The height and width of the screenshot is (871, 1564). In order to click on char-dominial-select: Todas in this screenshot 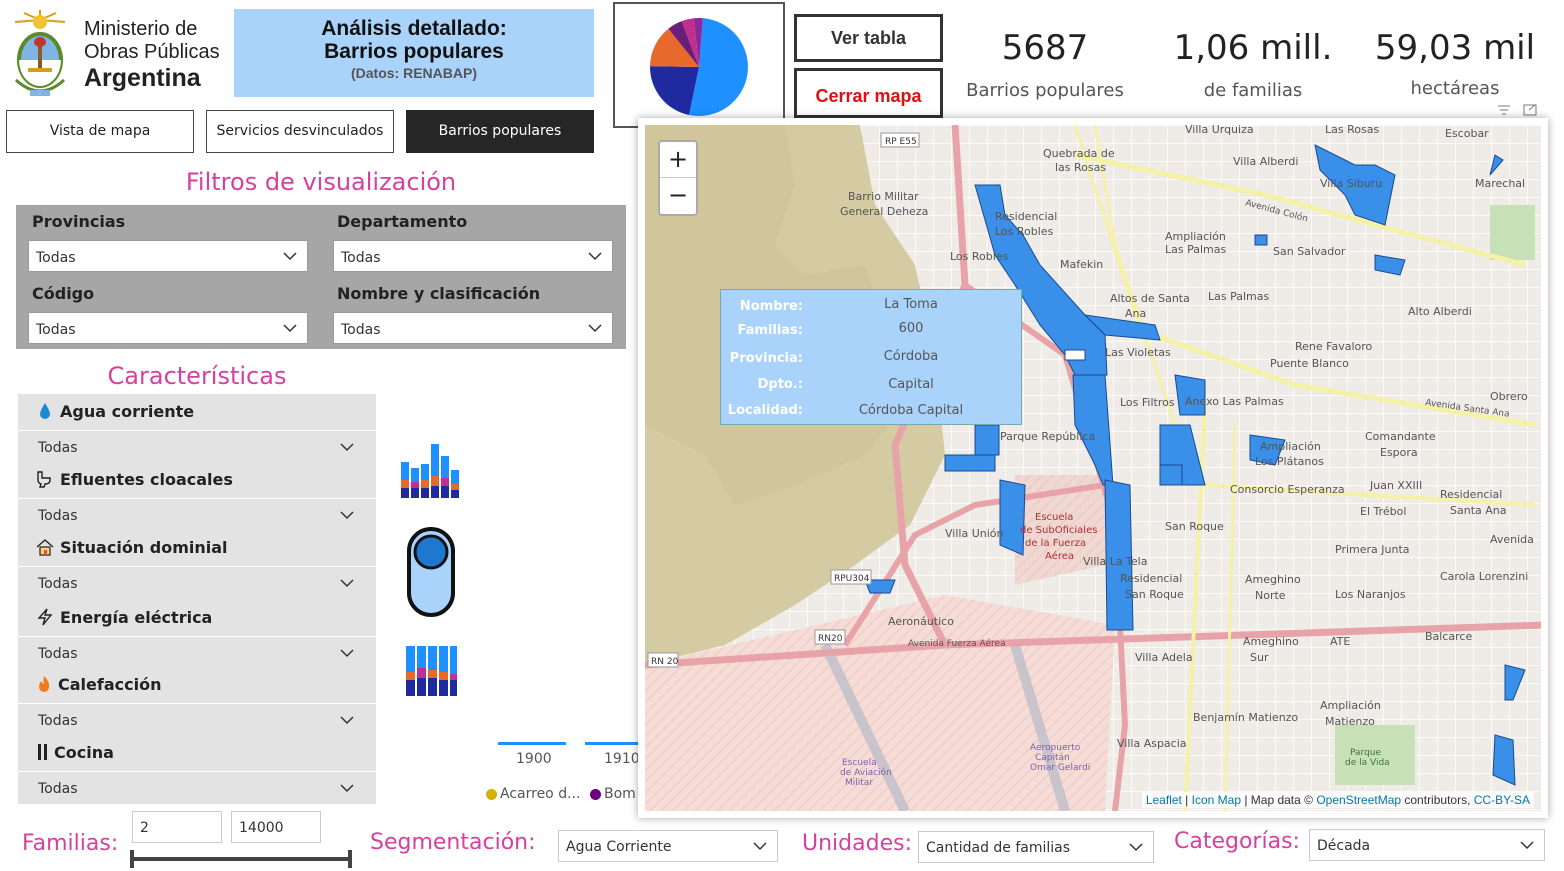, I will do `click(197, 582)`.